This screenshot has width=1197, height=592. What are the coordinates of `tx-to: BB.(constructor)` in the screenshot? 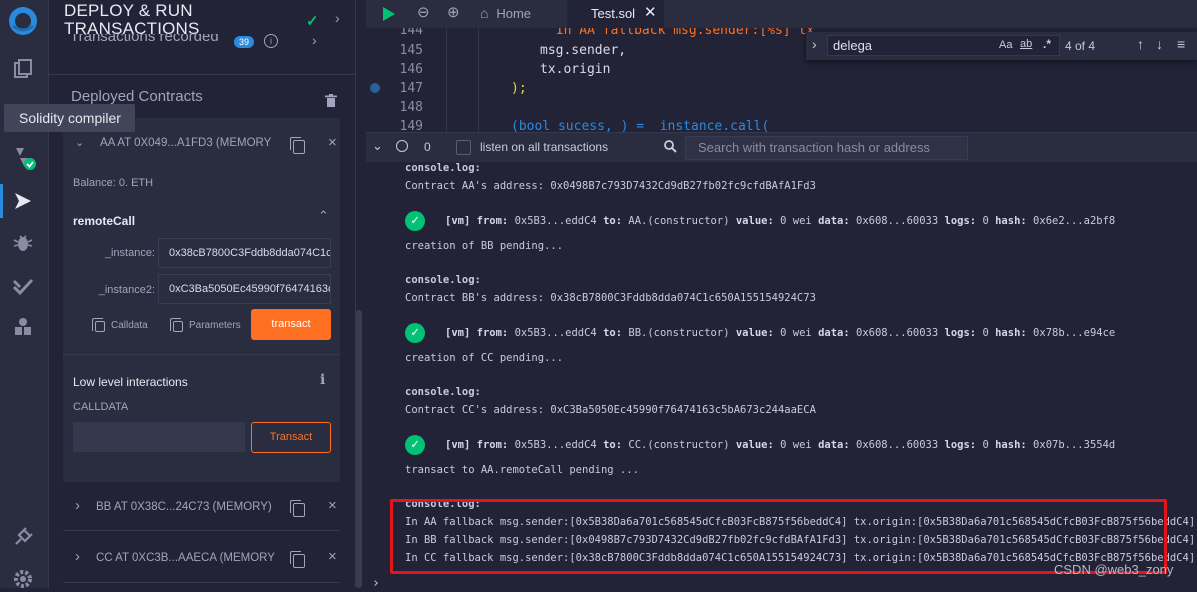 It's located at (679, 333).